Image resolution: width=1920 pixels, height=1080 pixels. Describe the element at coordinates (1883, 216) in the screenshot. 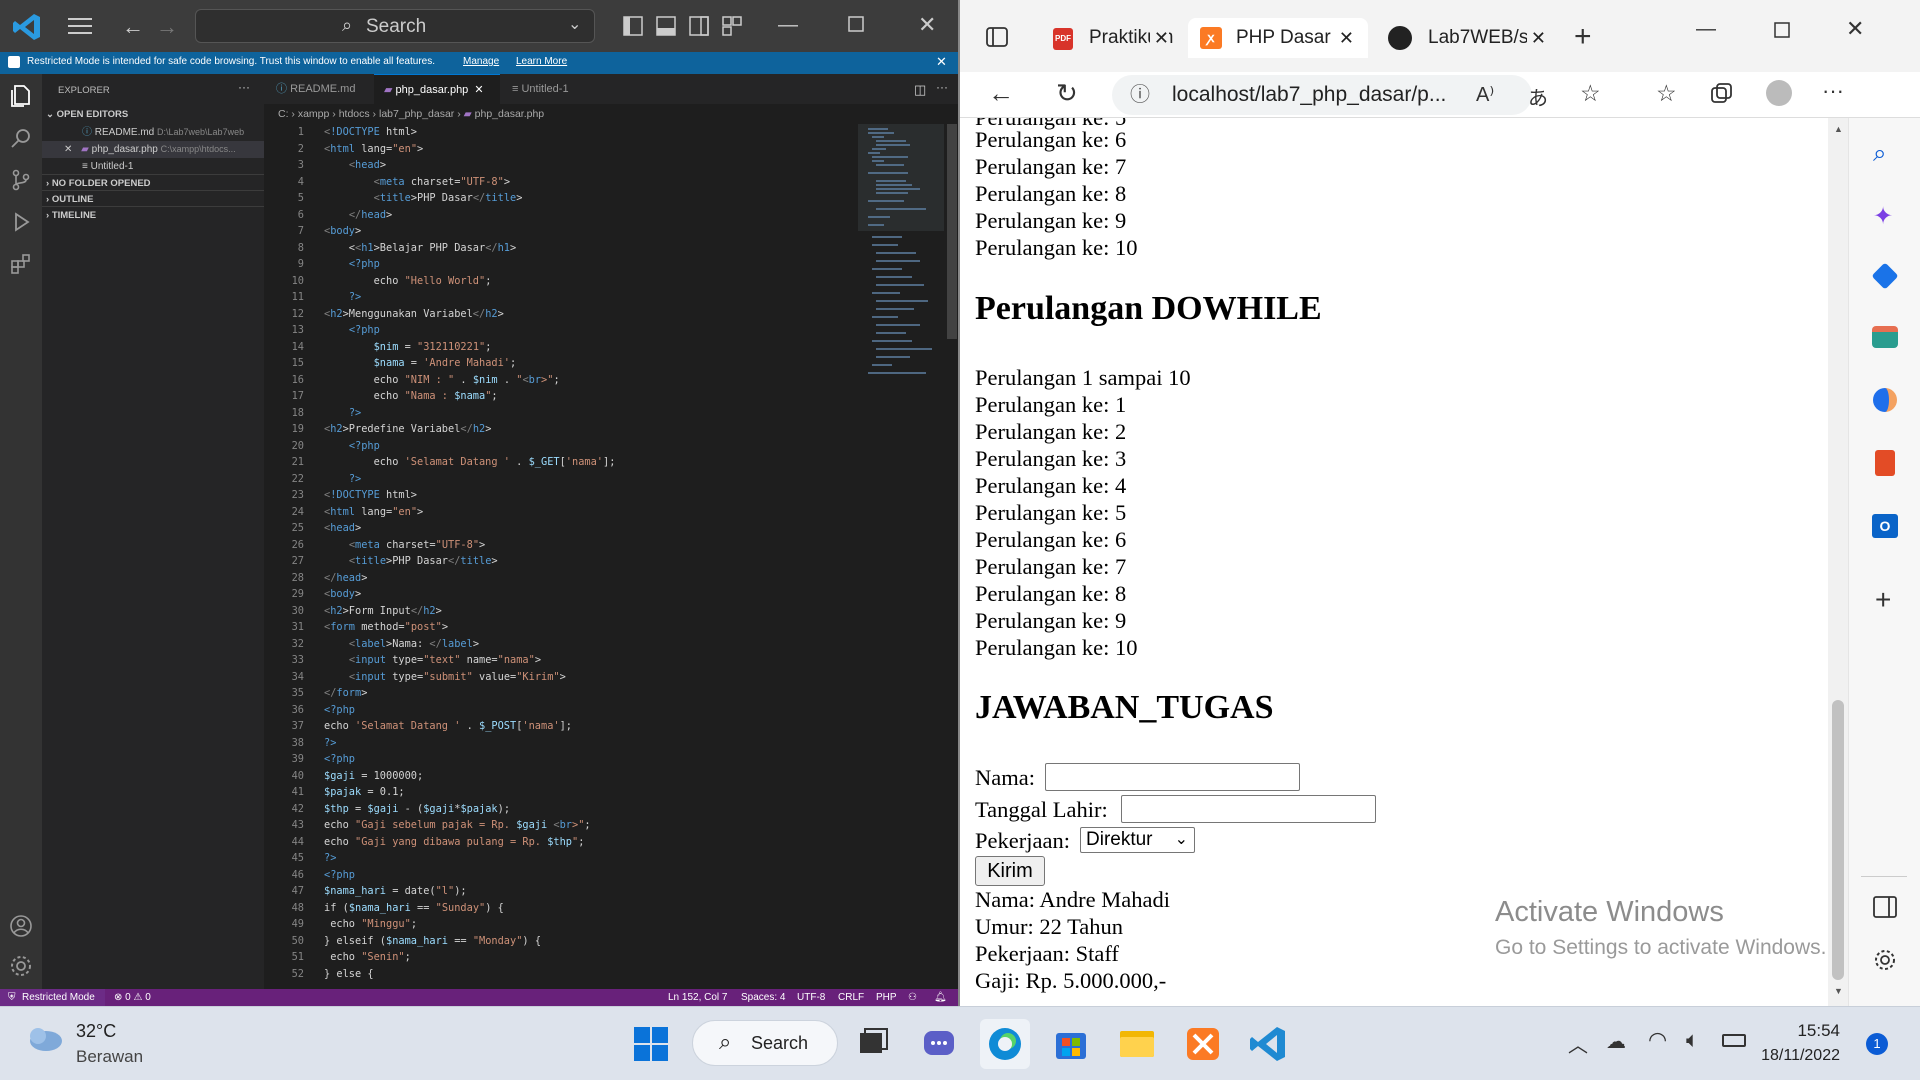

I see `copilot-sparkle-icon: ✦` at that location.